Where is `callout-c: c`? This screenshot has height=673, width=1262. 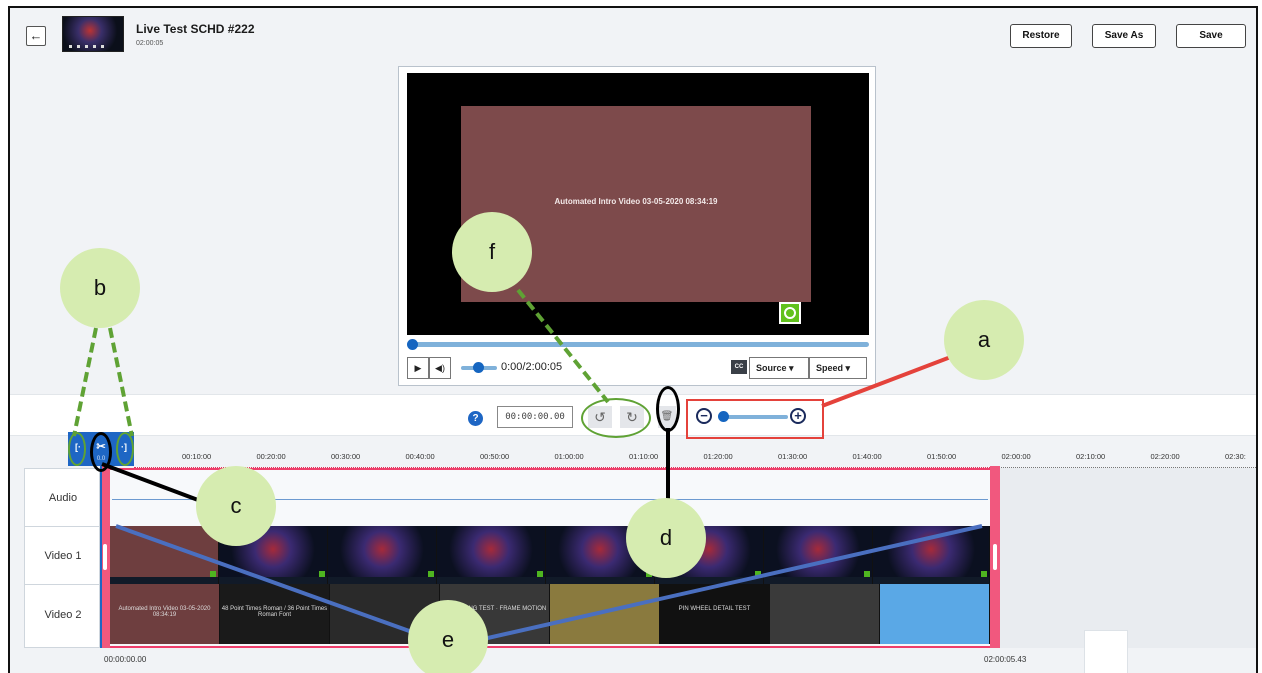
callout-c: c is located at coordinates (236, 506).